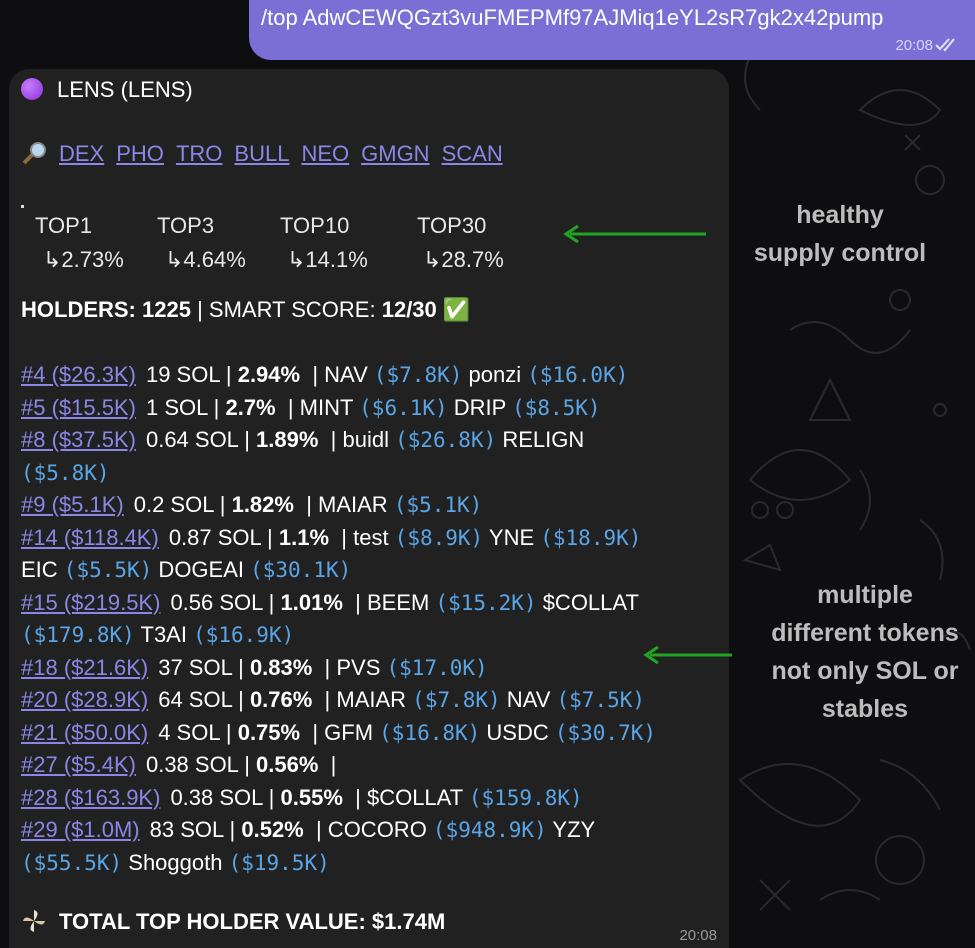  I want to click on holder-row: #27 ($5.4K) 0.38 SOL | 0.56% |, so click(371, 765).